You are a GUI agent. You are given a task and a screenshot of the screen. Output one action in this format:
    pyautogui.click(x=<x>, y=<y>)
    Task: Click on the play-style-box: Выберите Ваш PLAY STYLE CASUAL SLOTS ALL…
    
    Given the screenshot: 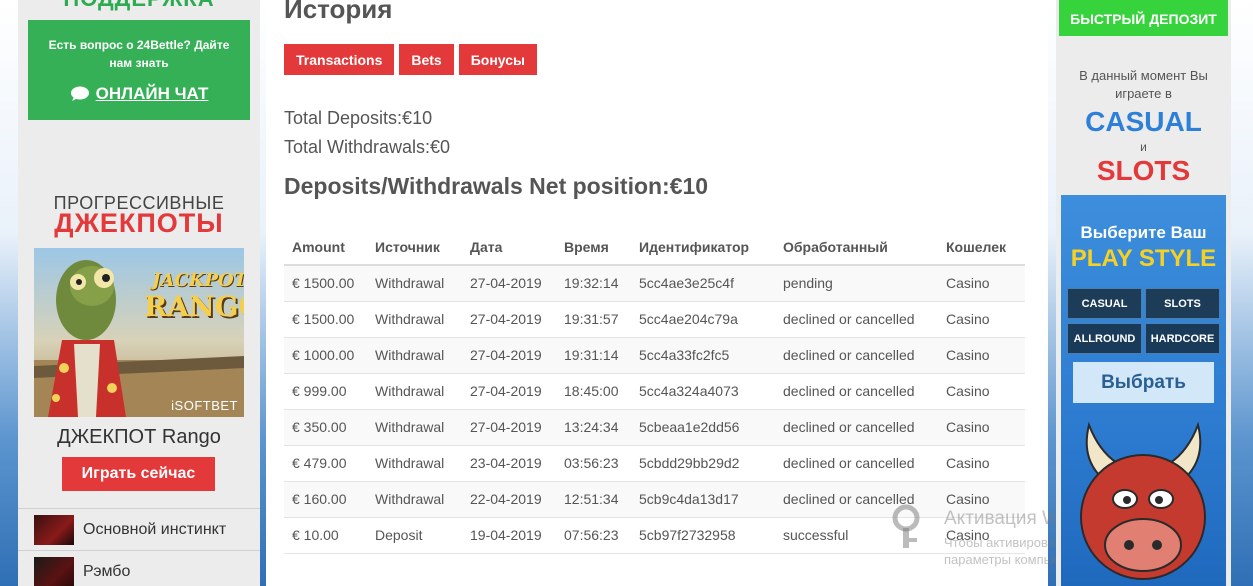 What is the action you would take?
    pyautogui.click(x=1143, y=390)
    